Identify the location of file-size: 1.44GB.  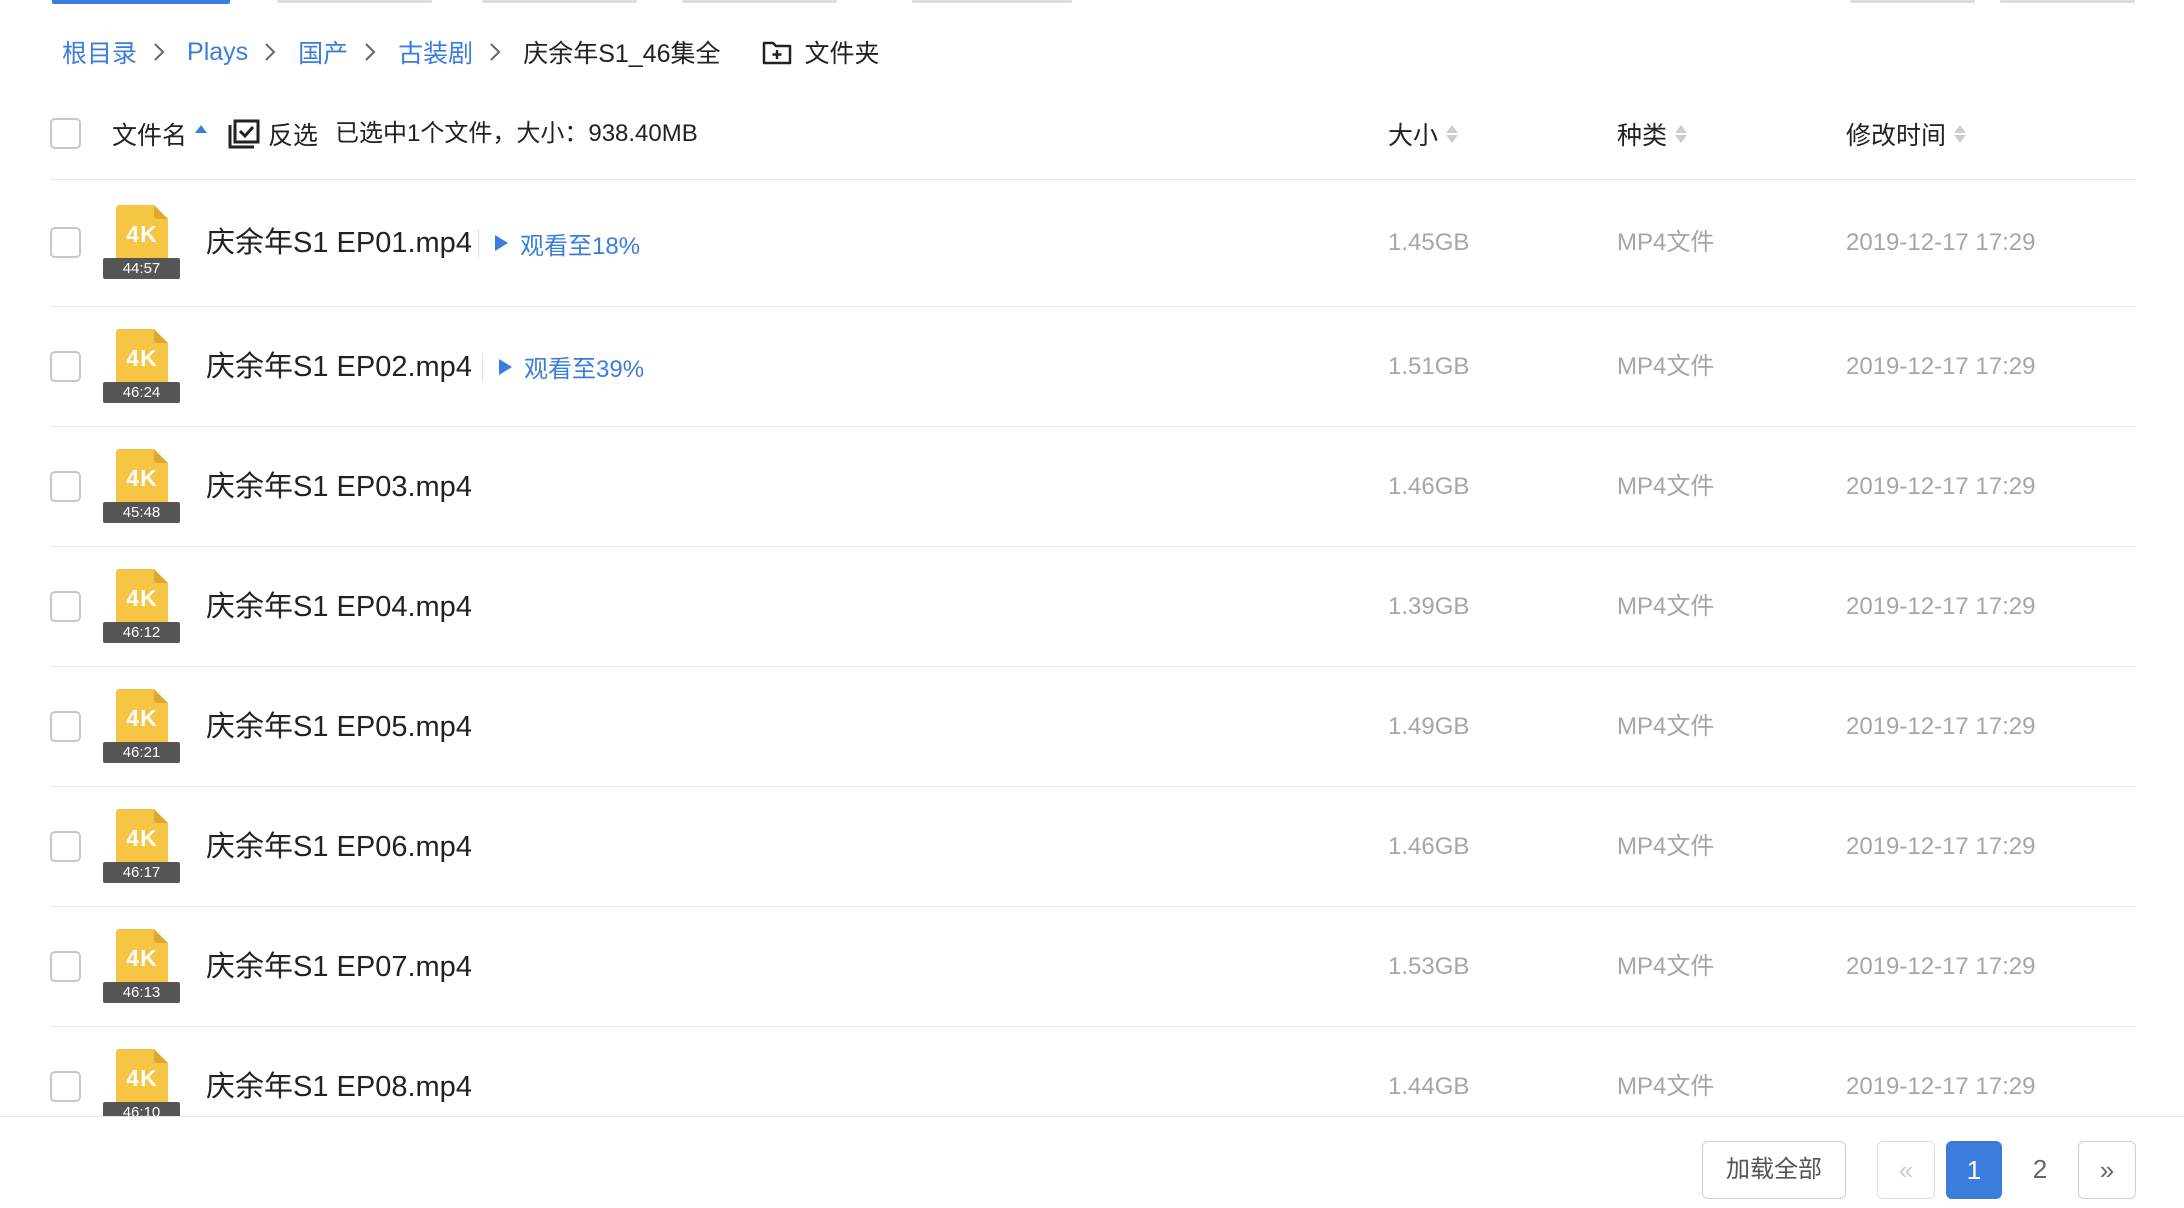
(1429, 1086).